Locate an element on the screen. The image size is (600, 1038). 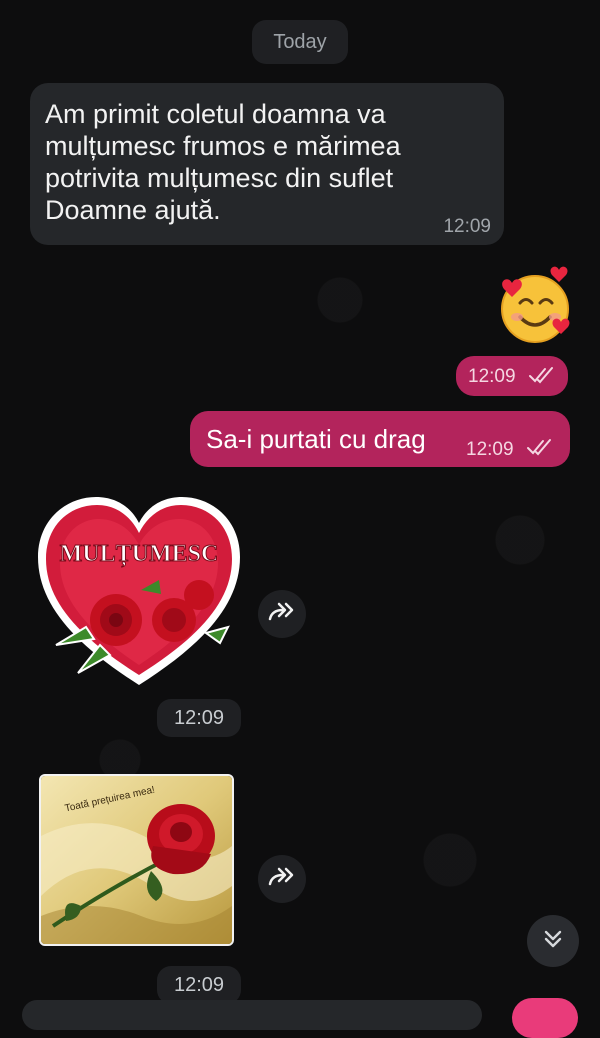
photo-time-pill: 12:09 is located at coordinates (199, 985).